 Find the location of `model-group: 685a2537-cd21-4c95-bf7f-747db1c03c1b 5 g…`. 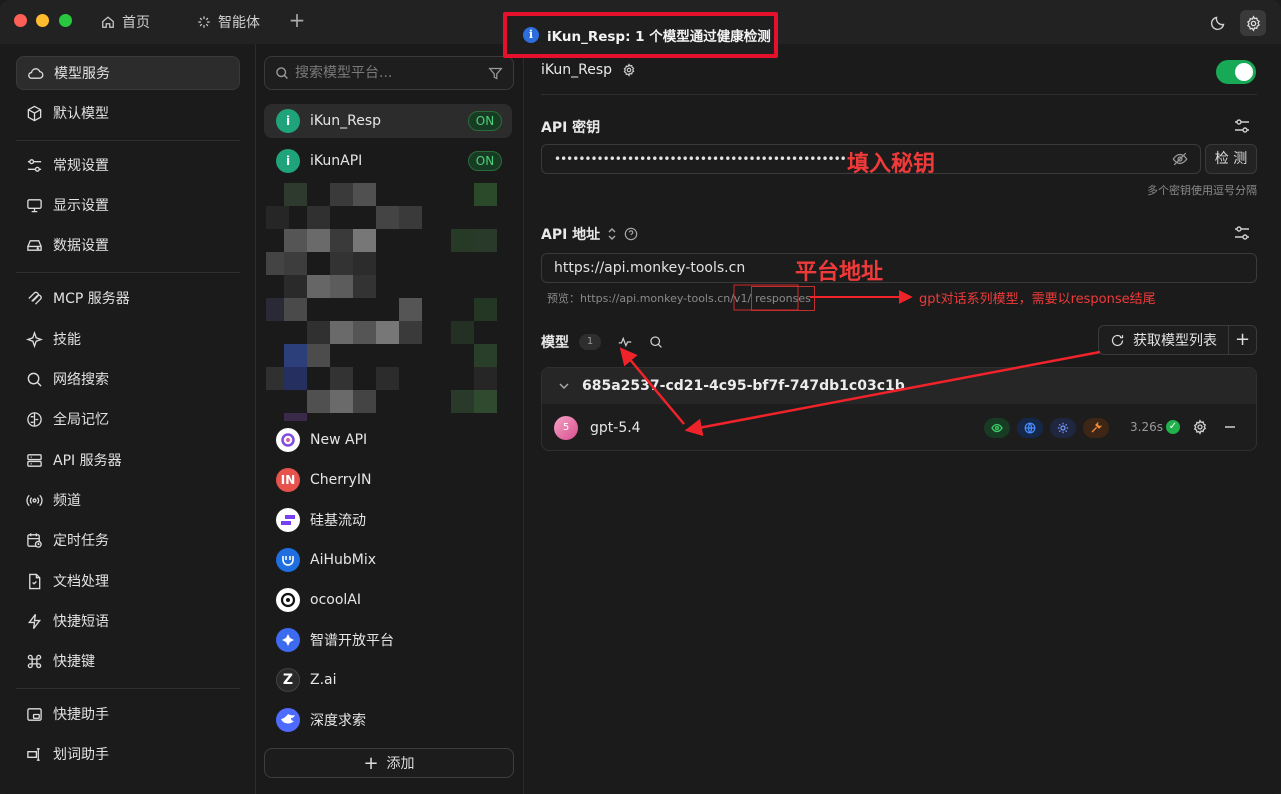

model-group: 685a2537-cd21-4c95-bf7f-747db1c03c1b 5 g… is located at coordinates (899, 409).